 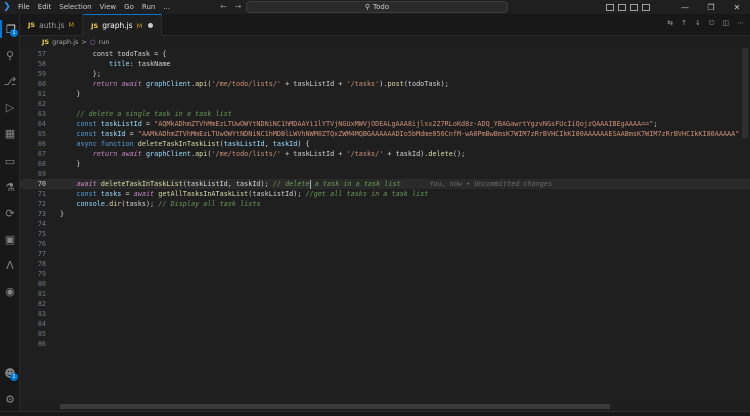 What do you see at coordinates (41, 284) in the screenshot?
I see `line-number: 80` at bounding box center [41, 284].